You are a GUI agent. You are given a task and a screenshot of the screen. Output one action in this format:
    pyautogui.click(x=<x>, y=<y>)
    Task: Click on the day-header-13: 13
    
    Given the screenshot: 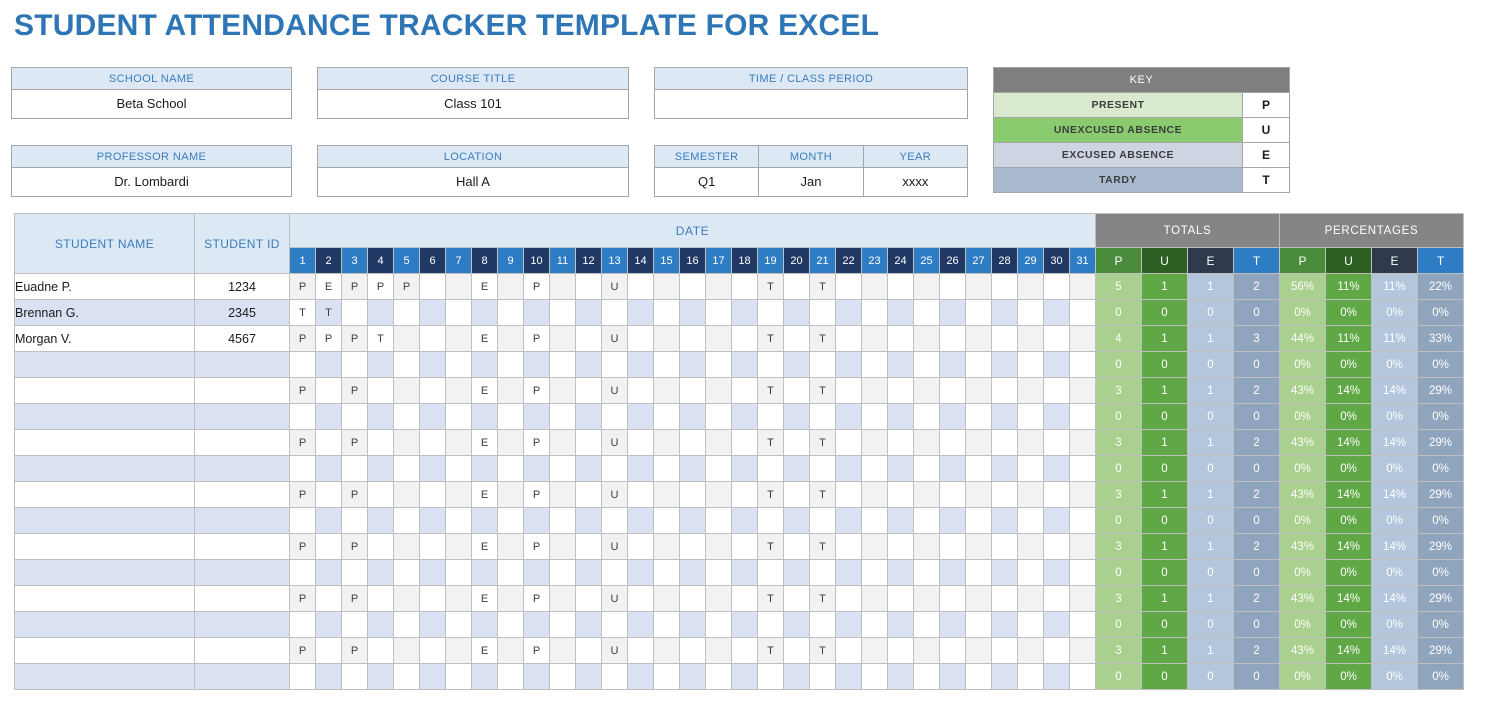 What is the action you would take?
    pyautogui.click(x=614, y=260)
    